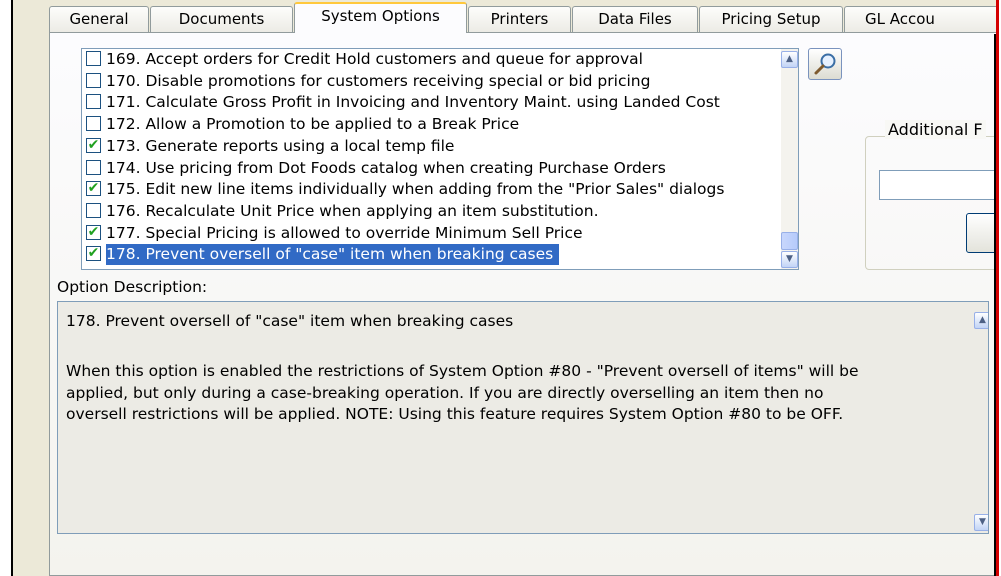  What do you see at coordinates (99, 19) in the screenshot?
I see `tab-general: General` at bounding box center [99, 19].